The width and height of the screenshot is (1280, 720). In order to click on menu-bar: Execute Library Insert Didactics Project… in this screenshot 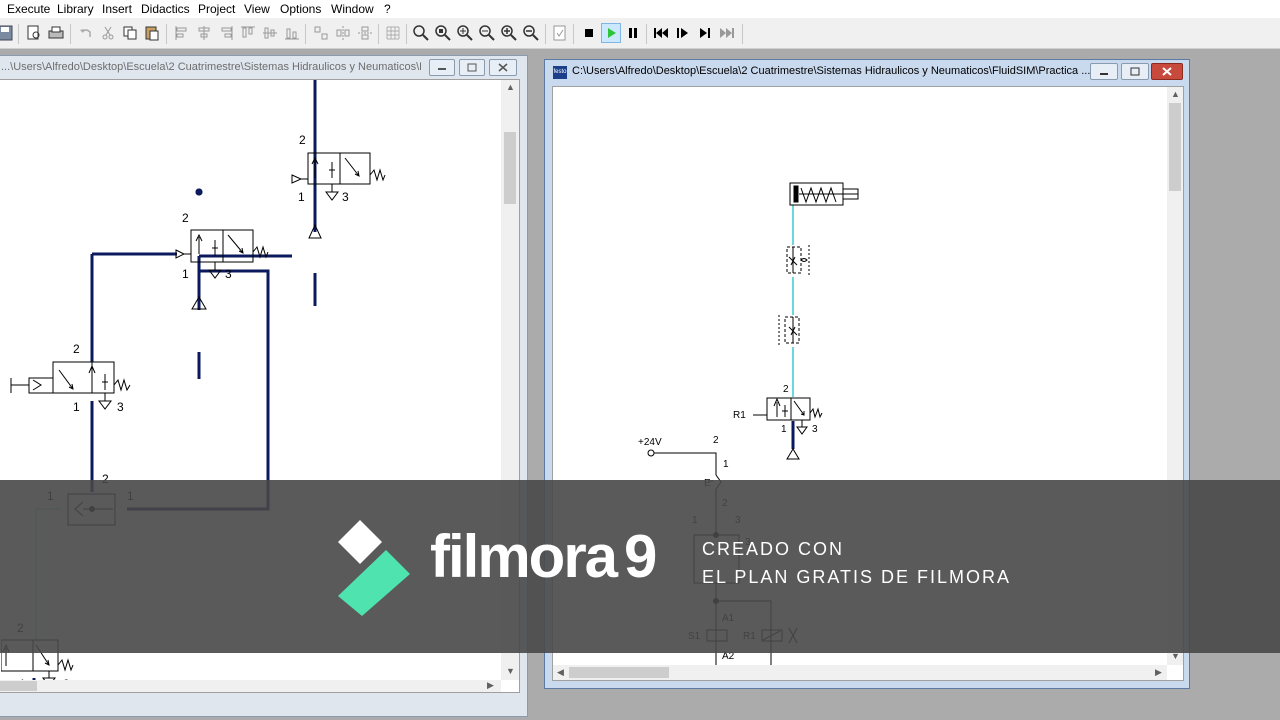, I will do `click(640, 9)`.